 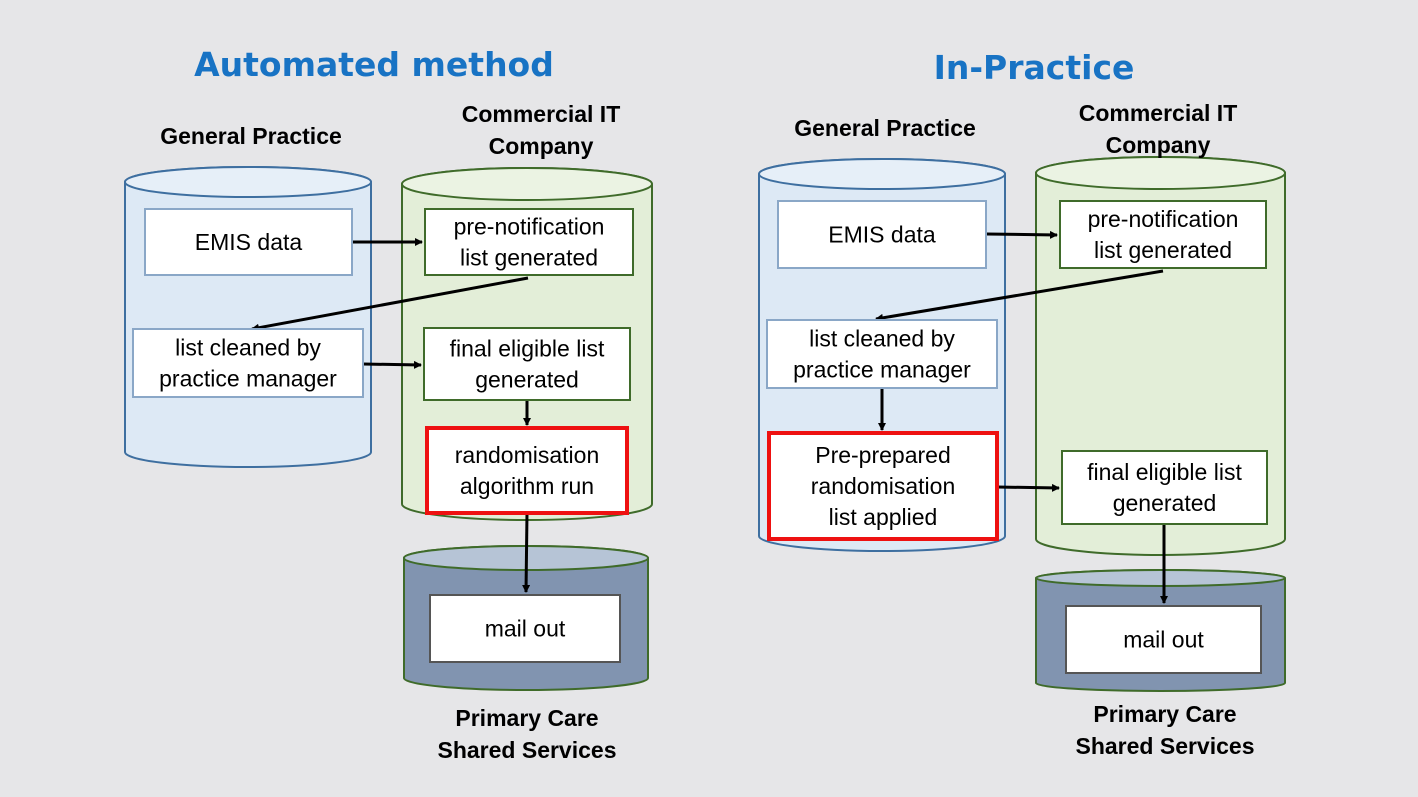 I want to click on box-randomisation: Pre-prepared randomisation list applied, so click(x=883, y=486).